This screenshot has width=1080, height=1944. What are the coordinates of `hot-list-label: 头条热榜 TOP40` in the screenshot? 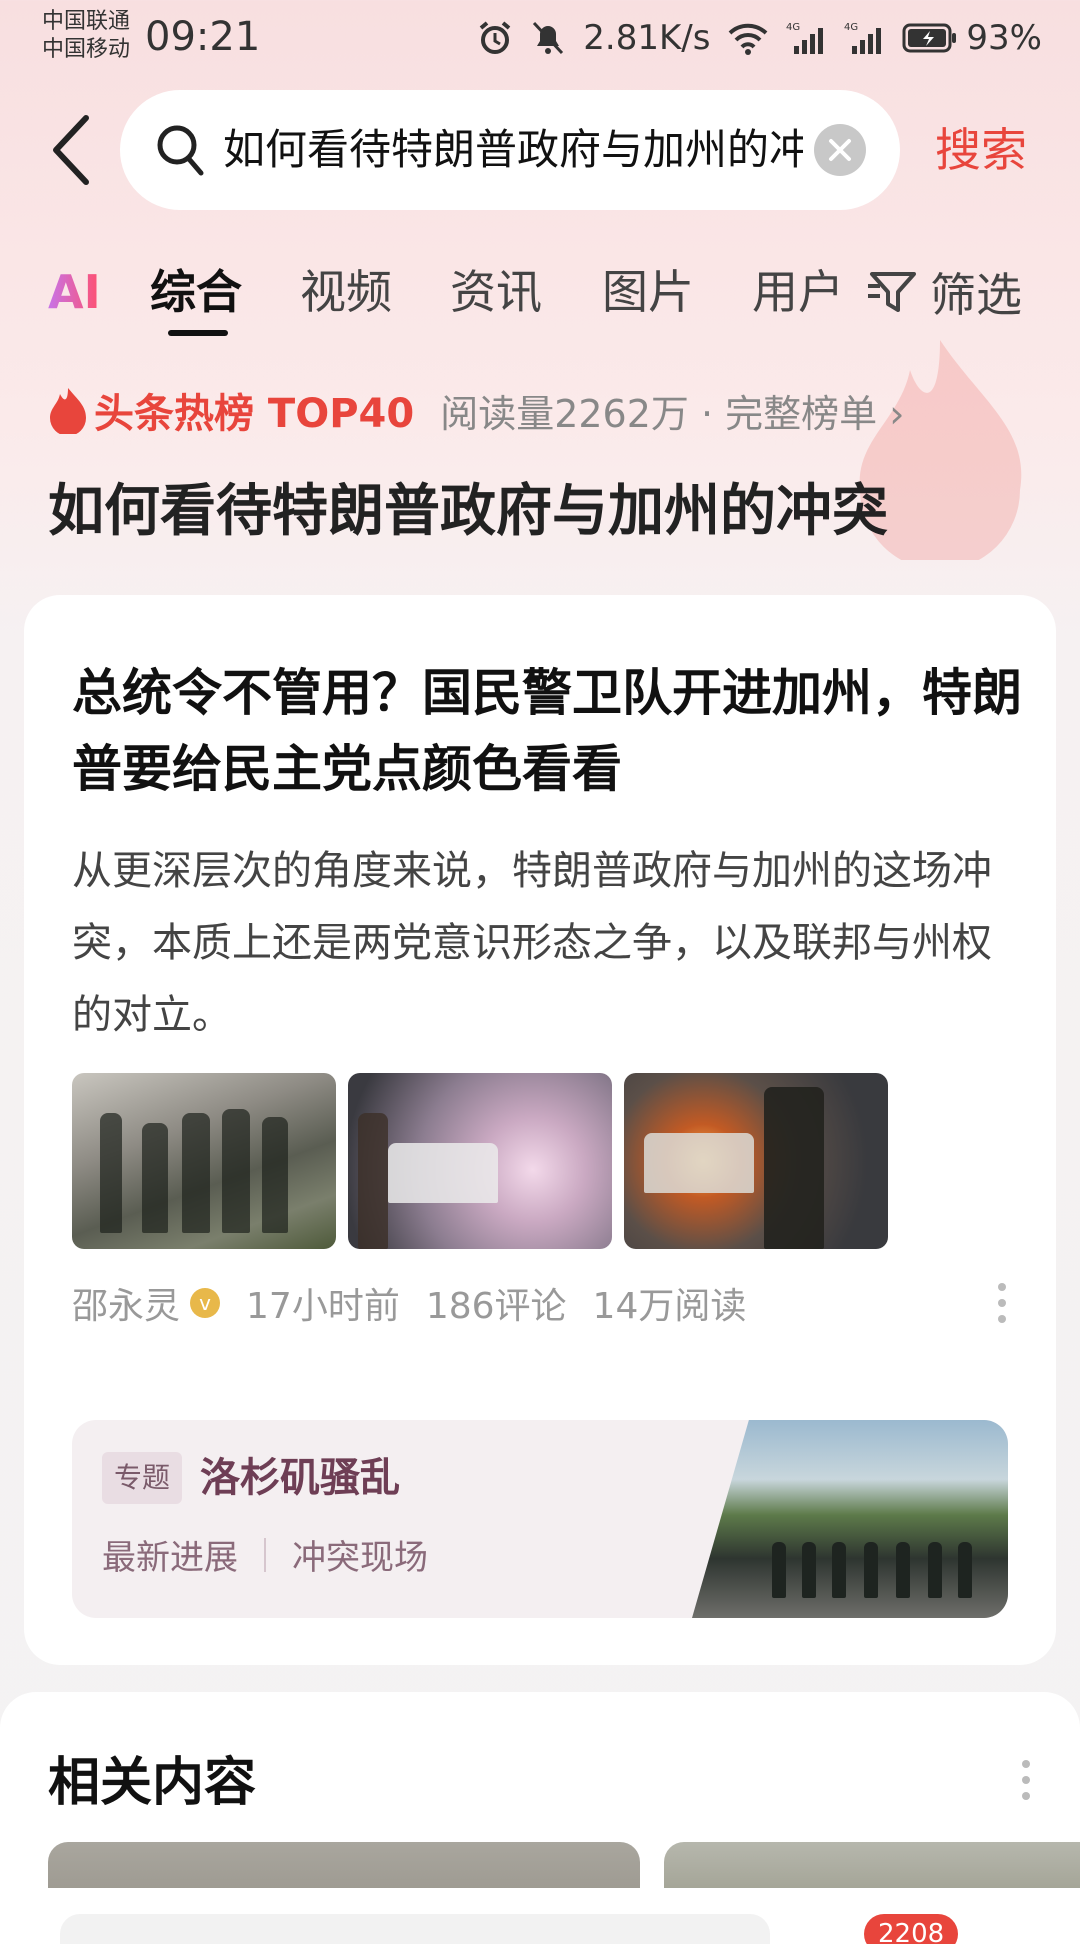 It's located at (254, 414).